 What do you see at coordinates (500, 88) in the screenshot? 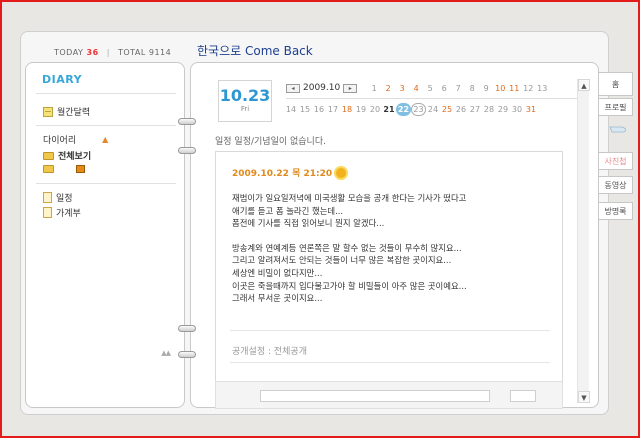
I see `calendar-day: 10` at bounding box center [500, 88].